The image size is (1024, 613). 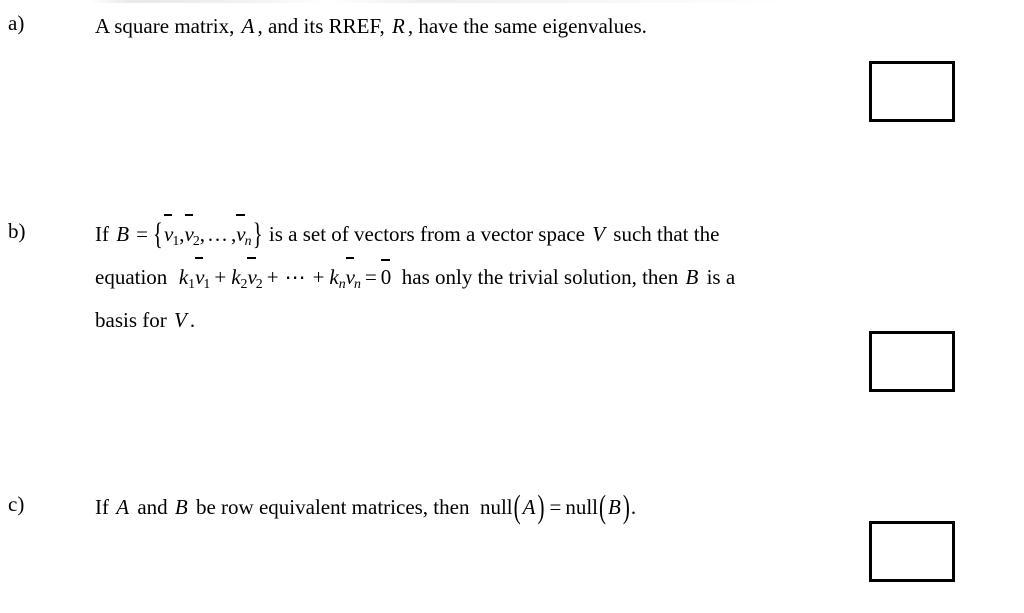 What do you see at coordinates (398, 26) in the screenshot?
I see `math-variable-R: R` at bounding box center [398, 26].